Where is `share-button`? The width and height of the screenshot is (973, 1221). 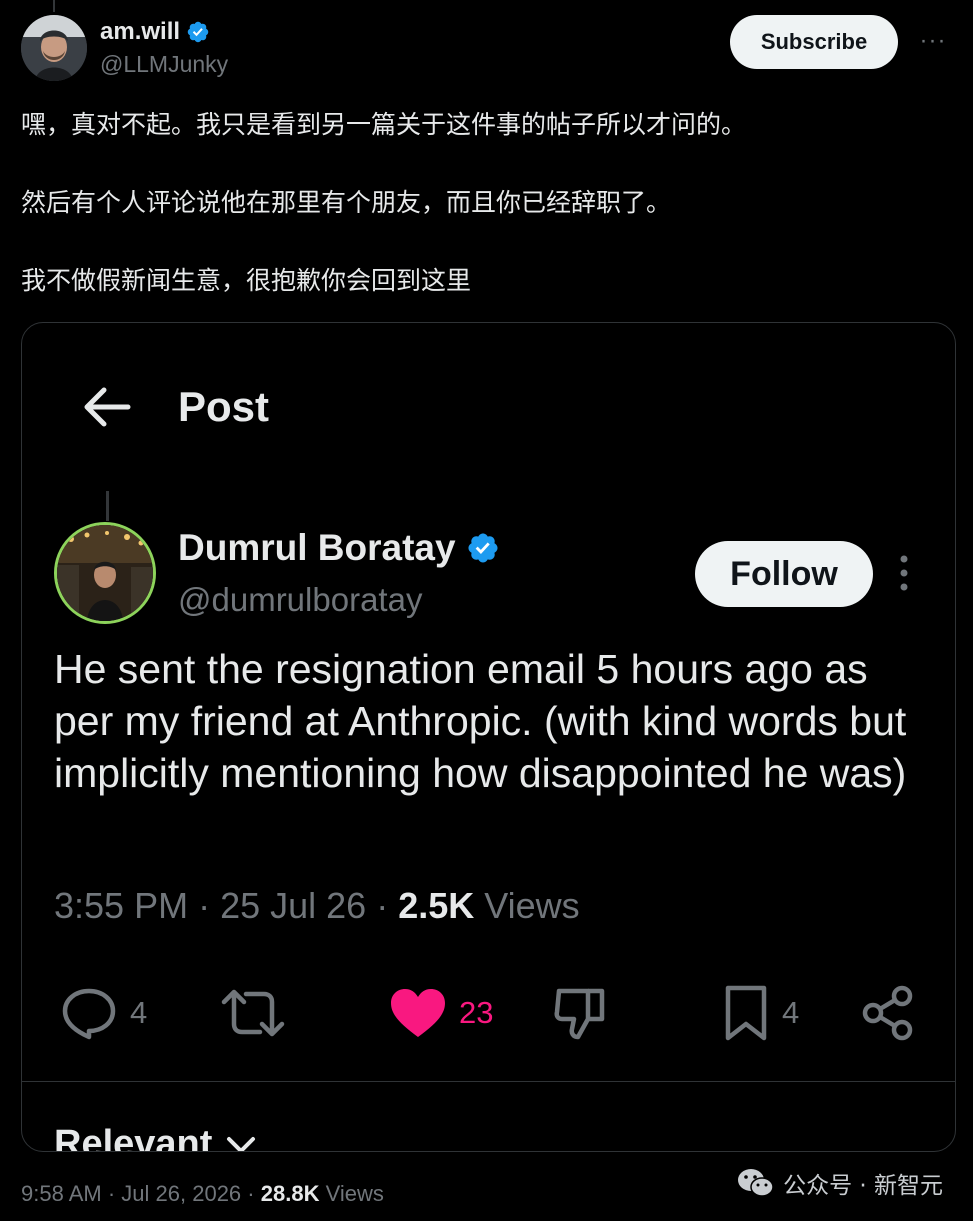 share-button is located at coordinates (888, 1013).